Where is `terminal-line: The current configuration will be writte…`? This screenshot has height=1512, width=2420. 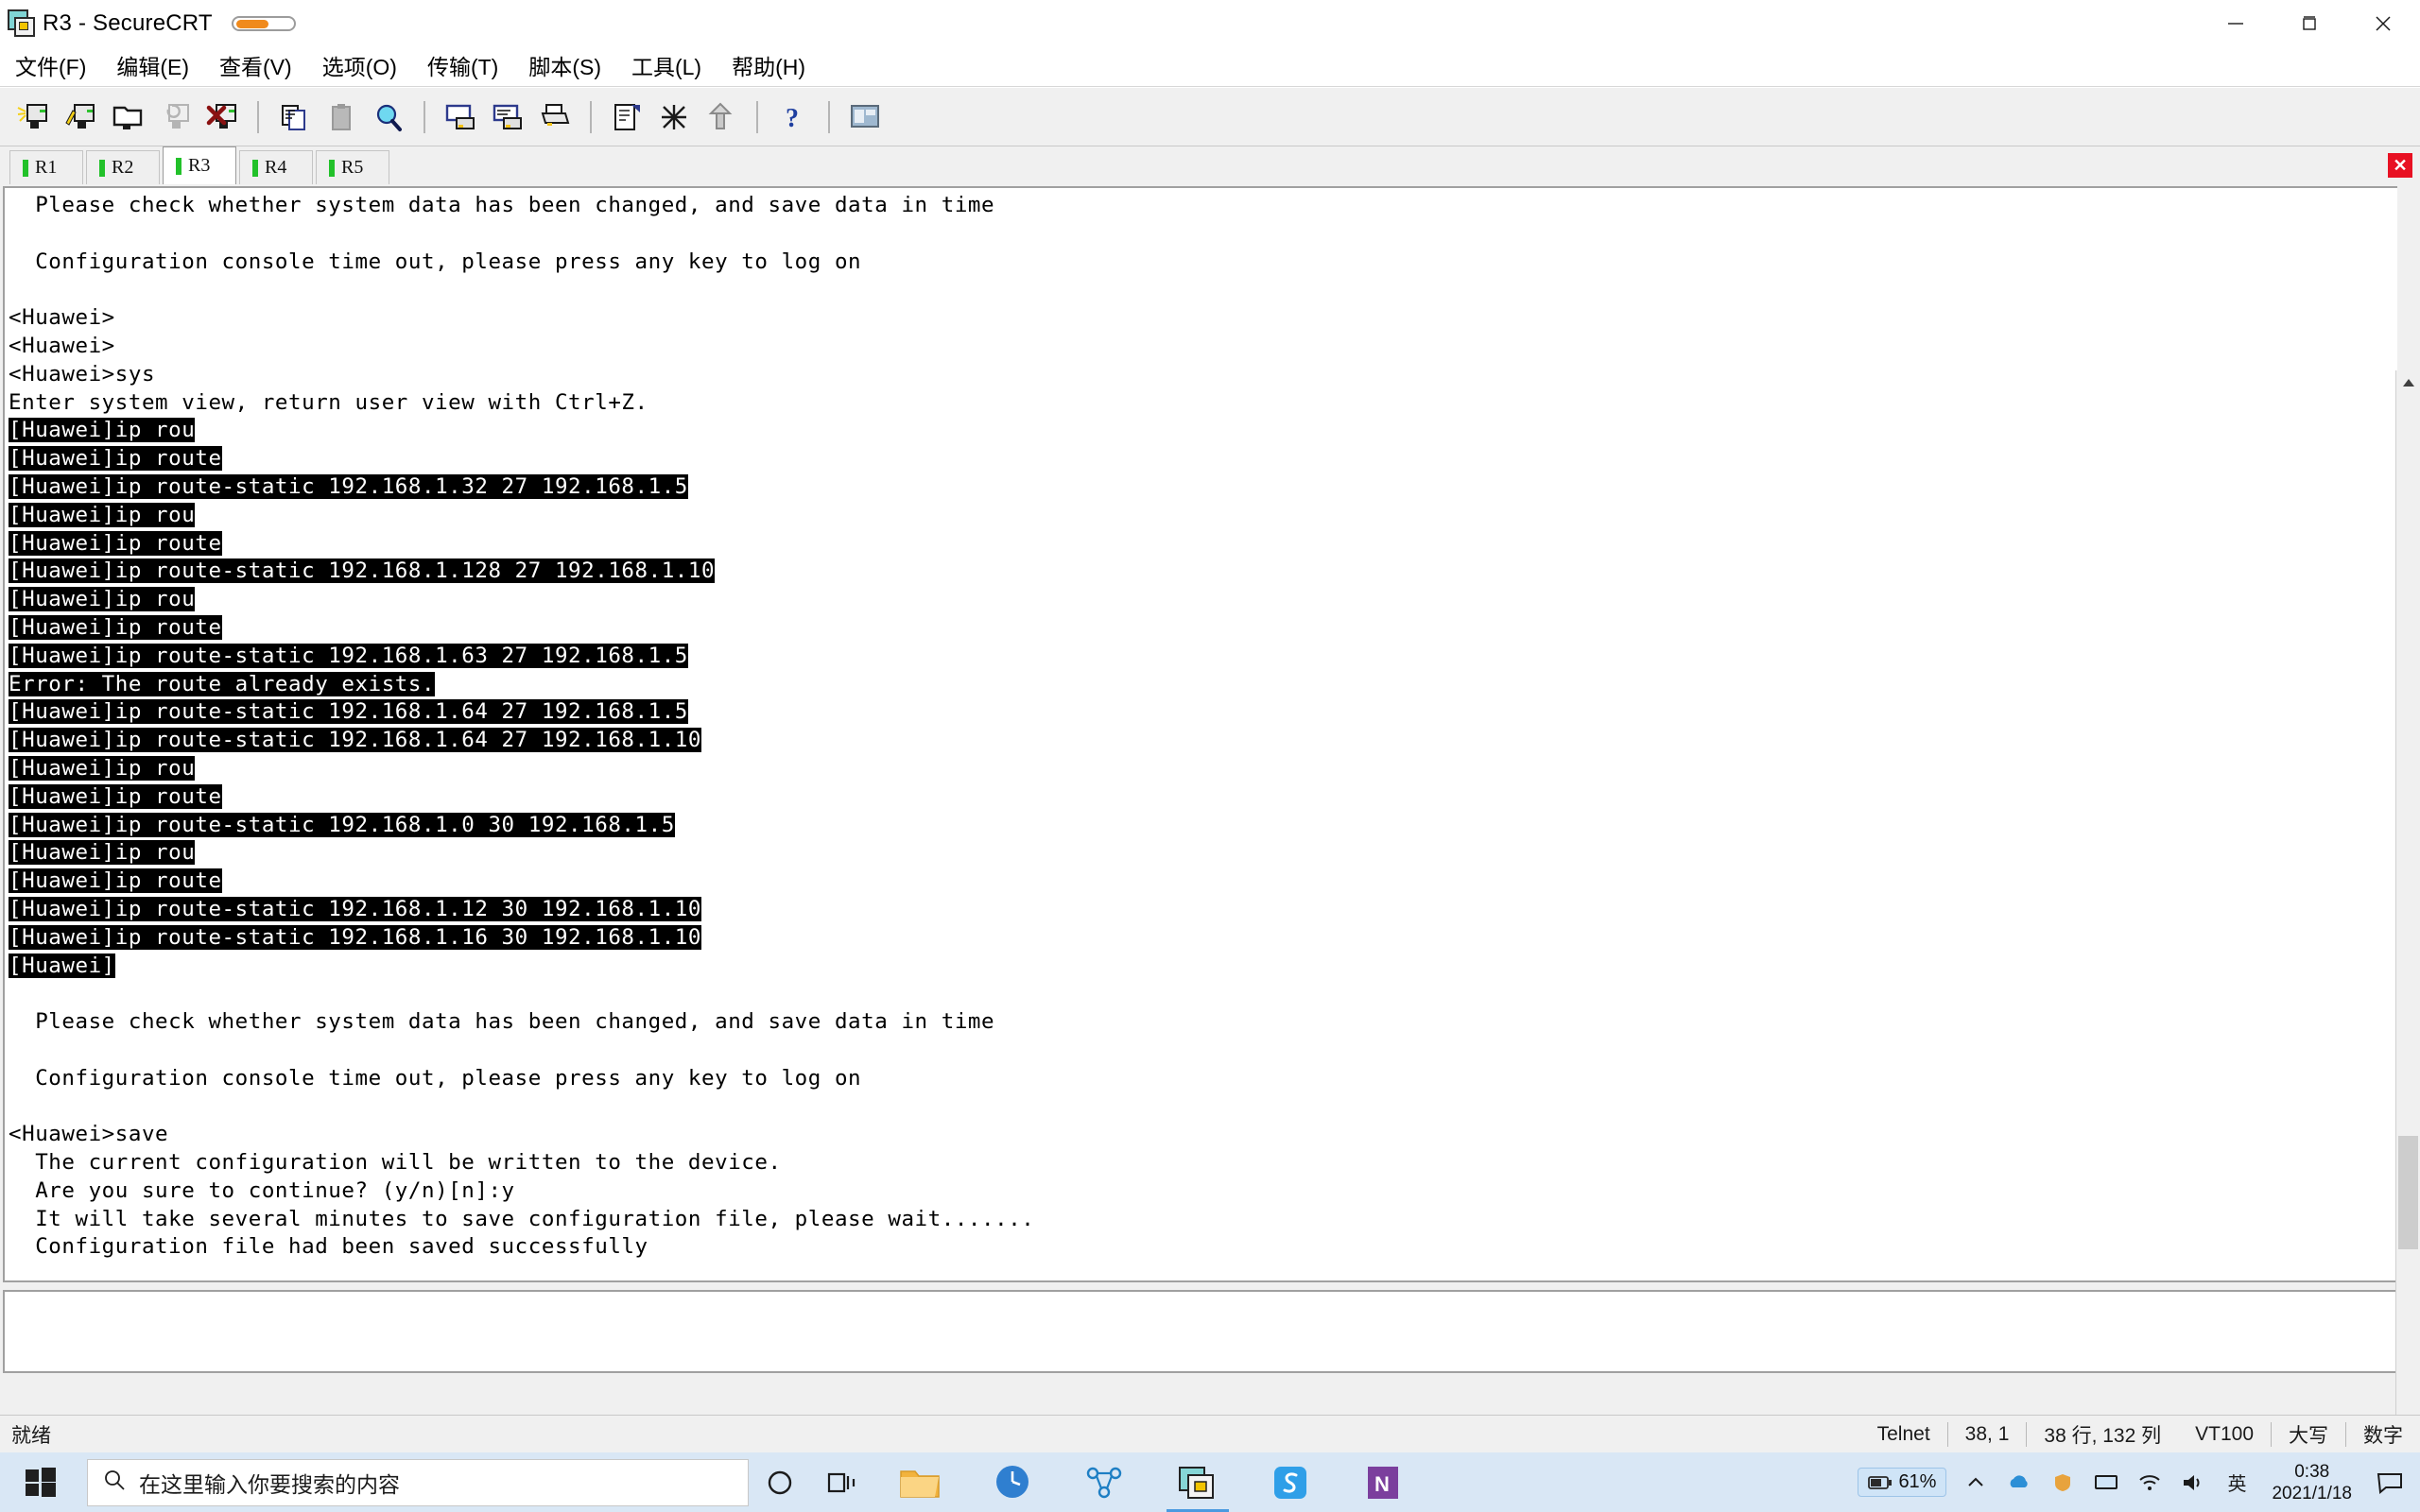
terminal-line: The current configuration will be writte… is located at coordinates (395, 1163).